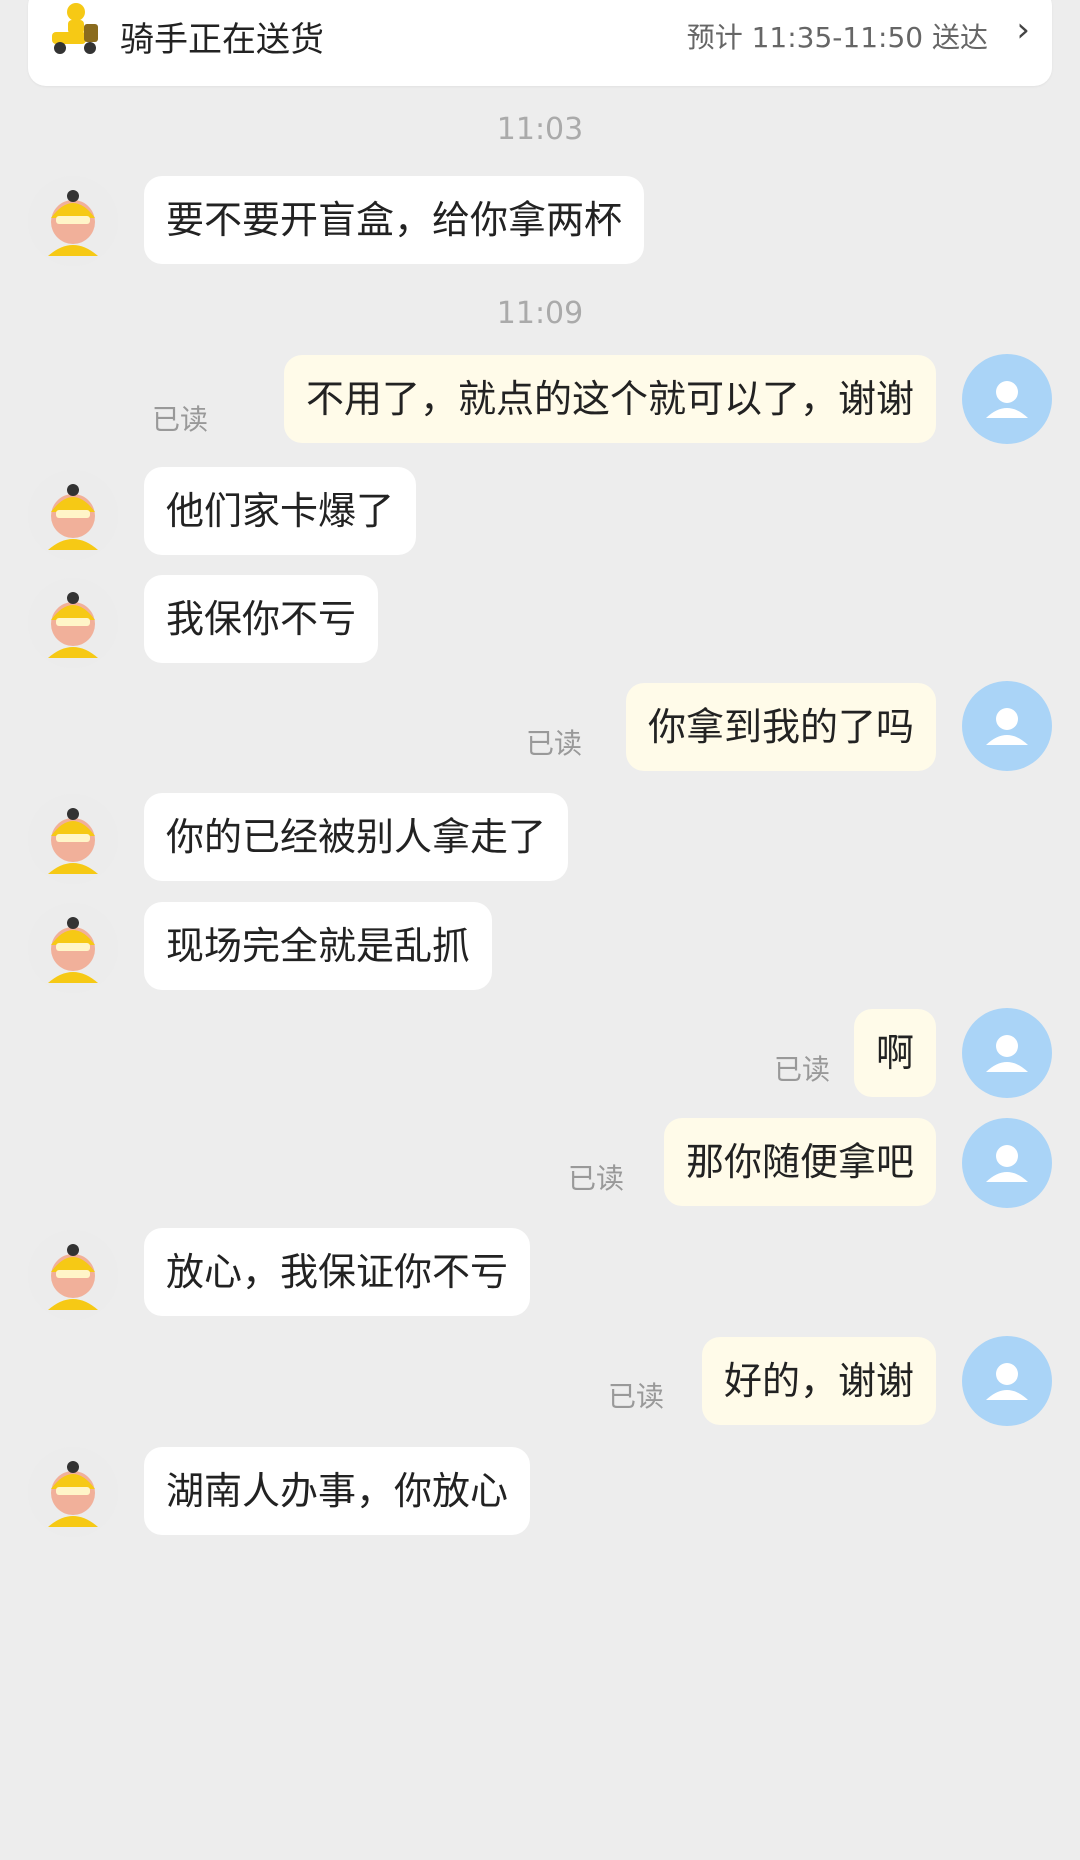  I want to click on message-bubble-incoming: 我保你不亏, so click(261, 619).